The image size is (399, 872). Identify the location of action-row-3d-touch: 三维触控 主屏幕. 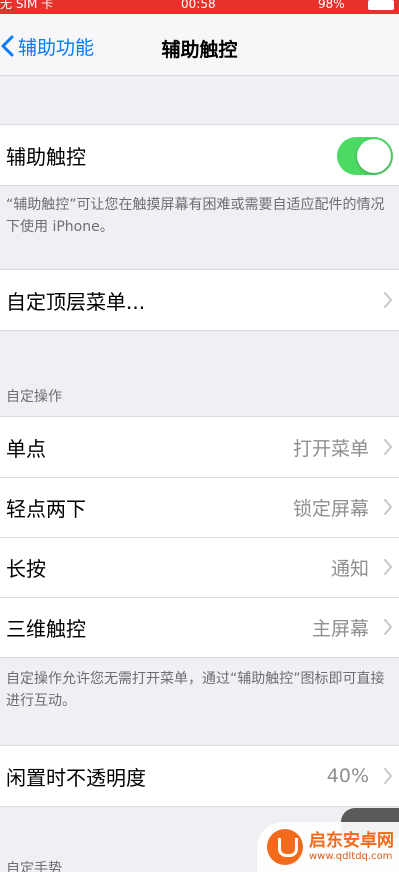
(199, 627).